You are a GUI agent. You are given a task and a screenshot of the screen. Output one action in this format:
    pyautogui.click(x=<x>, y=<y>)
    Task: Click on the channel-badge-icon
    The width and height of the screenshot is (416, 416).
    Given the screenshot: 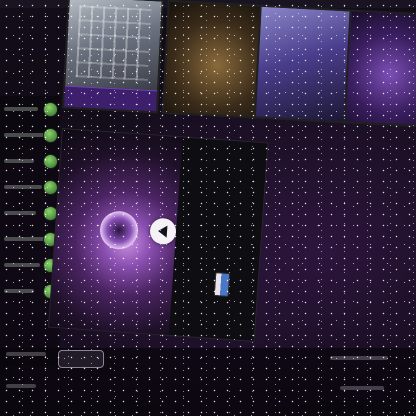 What is the action you would take?
    pyautogui.click(x=222, y=285)
    